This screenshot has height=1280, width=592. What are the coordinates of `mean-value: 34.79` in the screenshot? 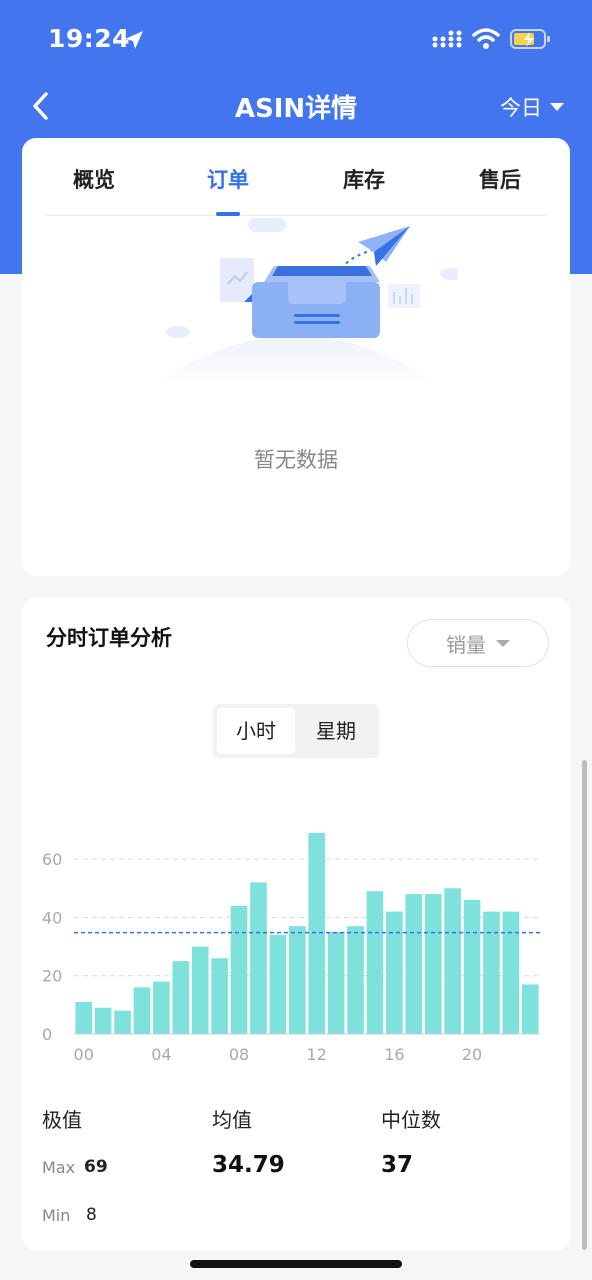 It's located at (248, 1165).